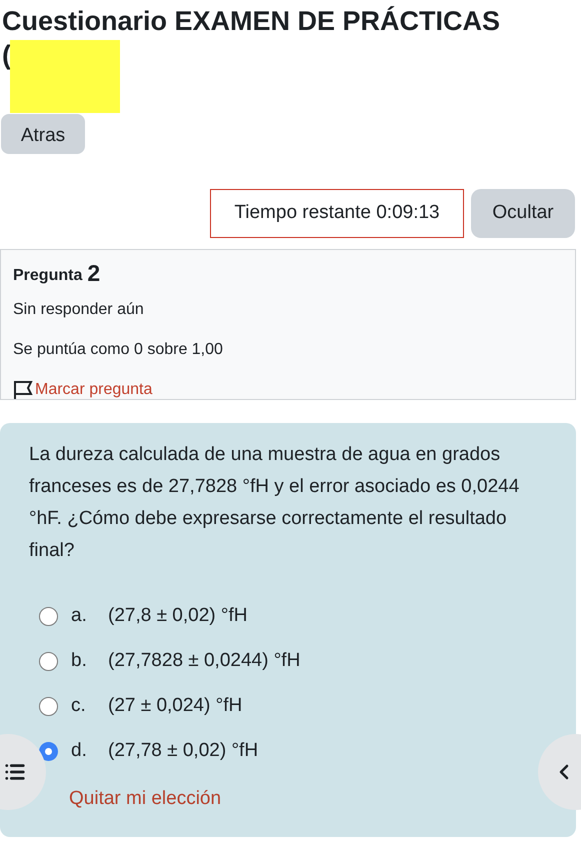 The image size is (581, 848). What do you see at coordinates (523, 213) in the screenshot?
I see `hide-button: Ocultar` at bounding box center [523, 213].